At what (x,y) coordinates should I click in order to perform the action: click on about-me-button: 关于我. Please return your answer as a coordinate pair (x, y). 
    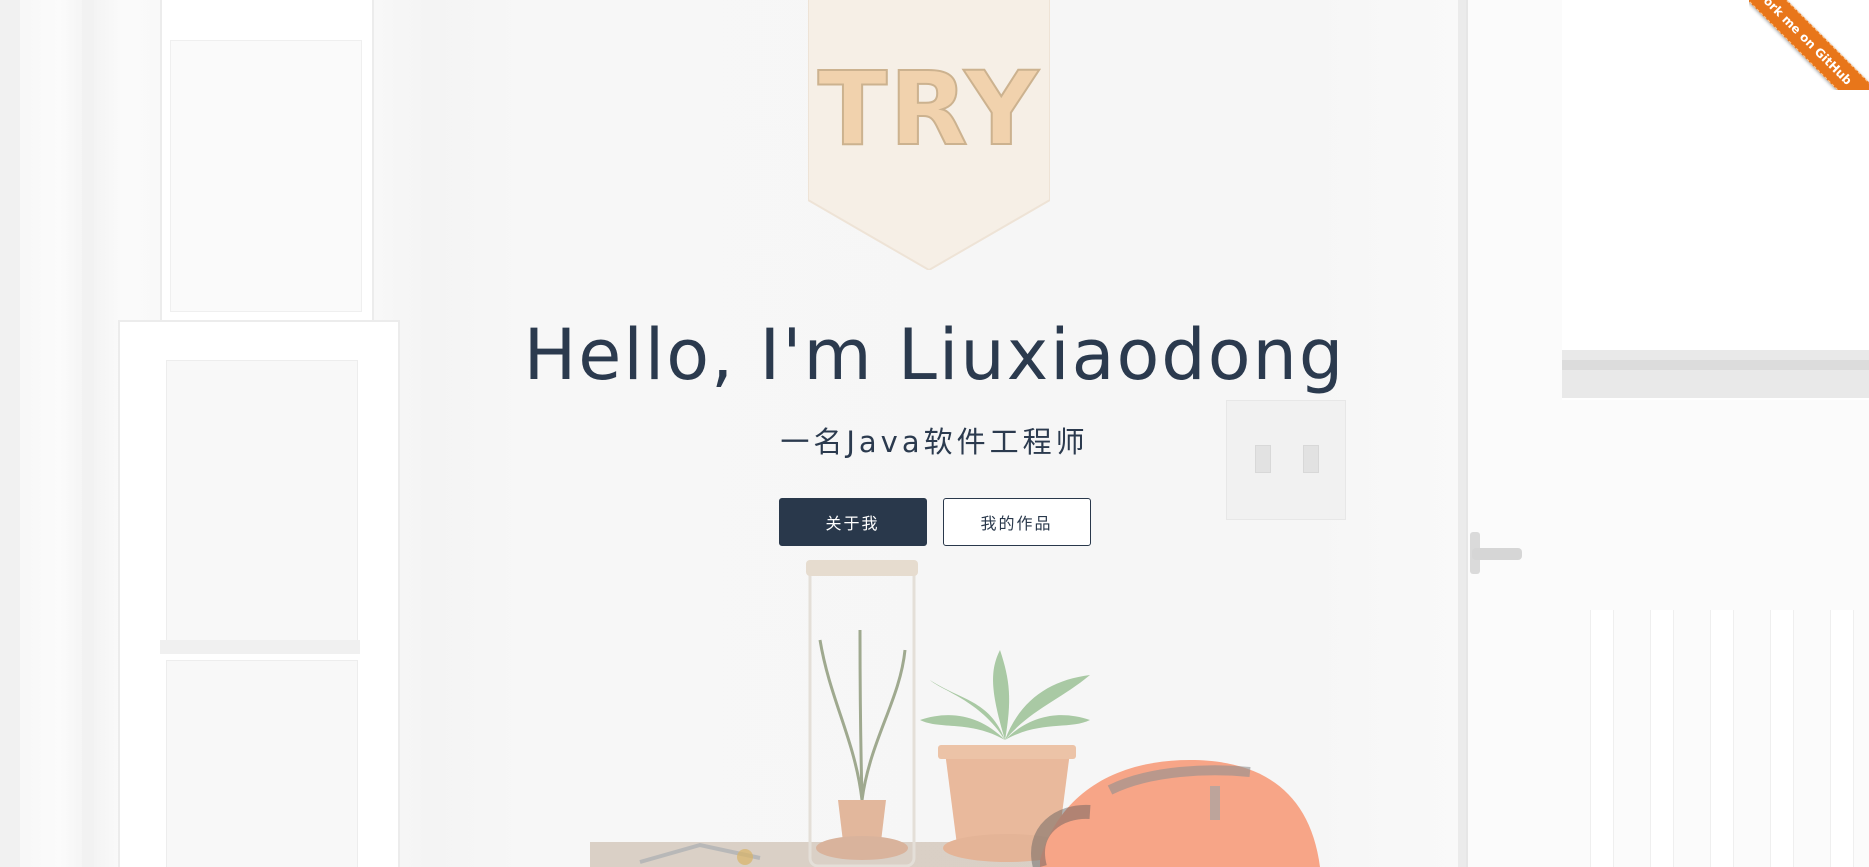
    Looking at the image, I should click on (852, 522).